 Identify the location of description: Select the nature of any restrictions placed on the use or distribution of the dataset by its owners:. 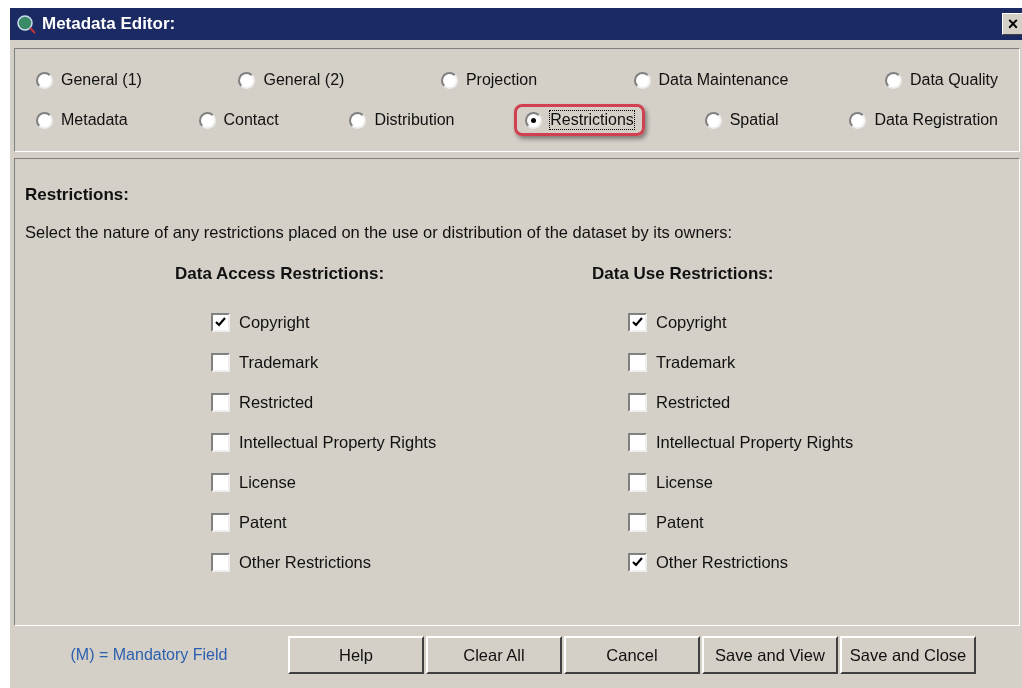
(379, 232).